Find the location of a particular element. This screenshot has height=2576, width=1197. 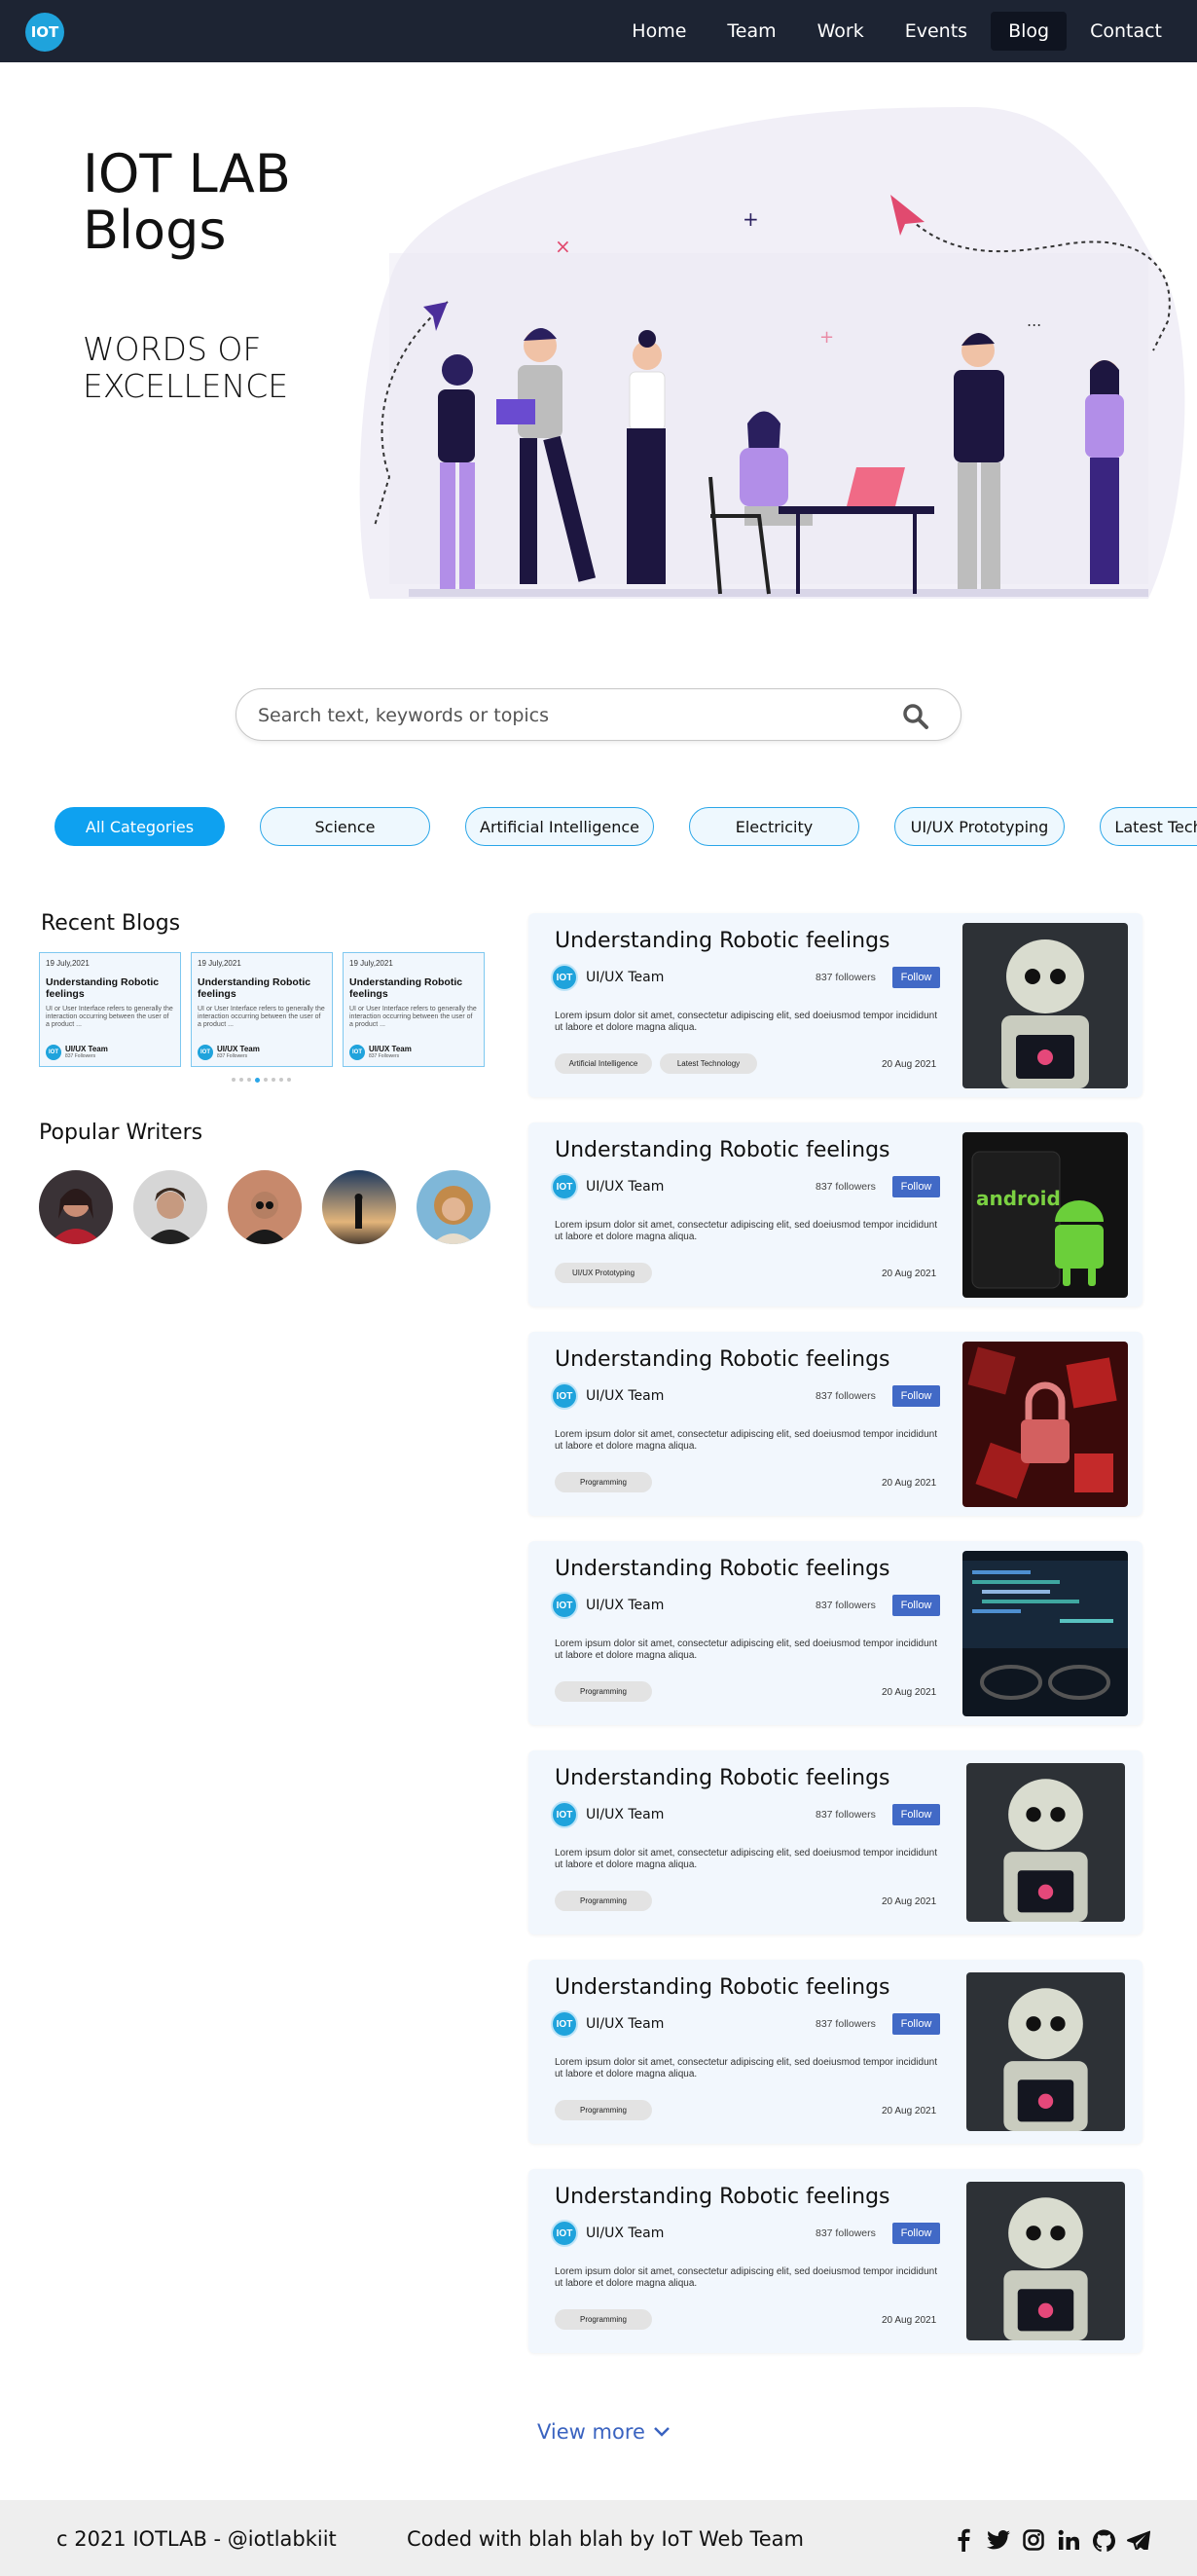

recent-card-author: IOT UI/UX Team 837 Followers is located at coordinates (229, 1052).